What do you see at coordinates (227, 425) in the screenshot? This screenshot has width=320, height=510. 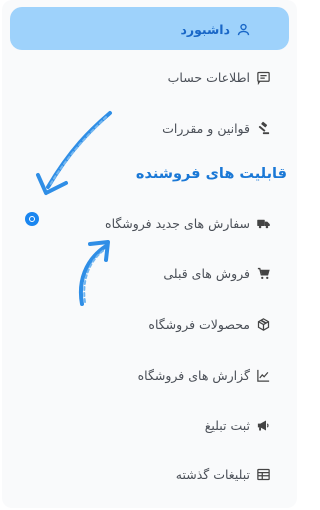 I see `sidebar-item-label: ثبت تبلیغ` at bounding box center [227, 425].